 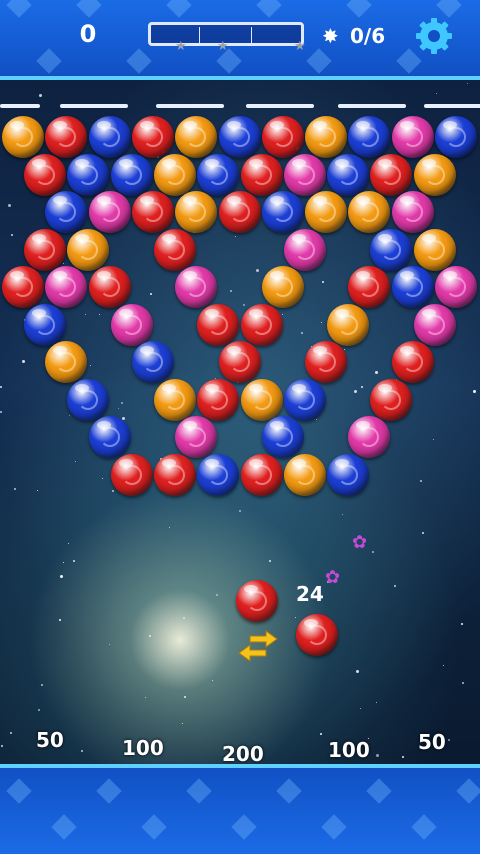 I want to click on bottom-bar, so click(x=240, y=809).